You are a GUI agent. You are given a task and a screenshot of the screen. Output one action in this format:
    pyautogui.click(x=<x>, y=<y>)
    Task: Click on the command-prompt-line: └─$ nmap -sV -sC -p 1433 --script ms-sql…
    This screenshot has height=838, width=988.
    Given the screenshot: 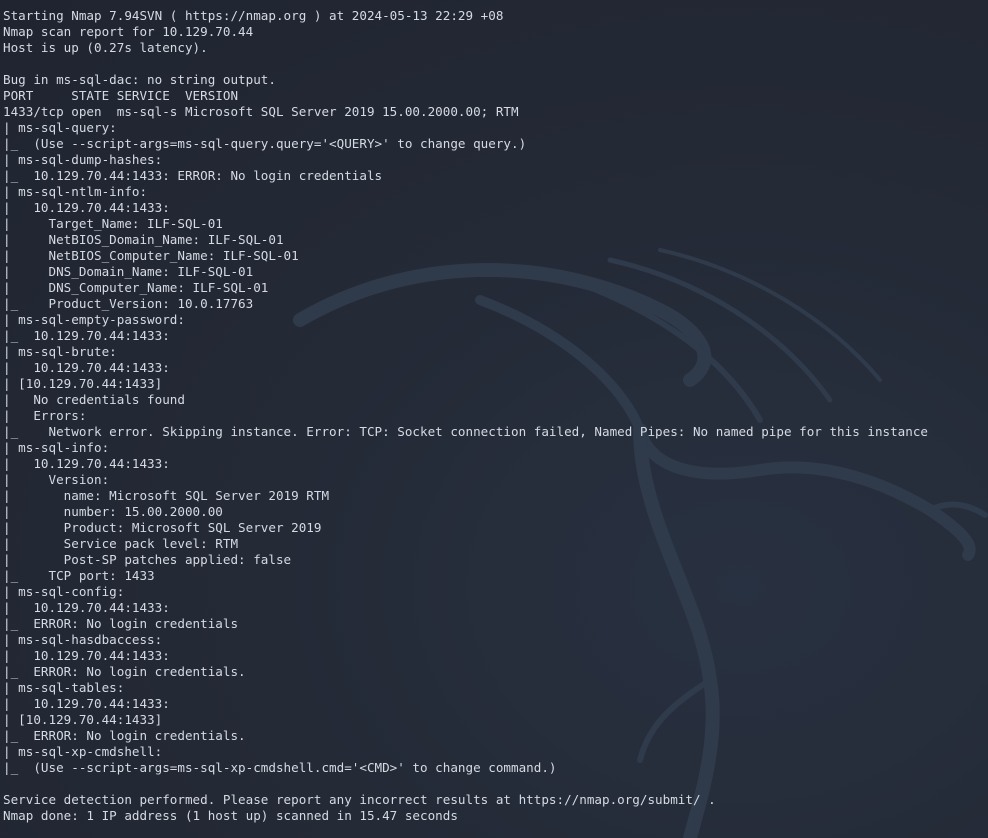 What is the action you would take?
    pyautogui.click(x=495, y=4)
    